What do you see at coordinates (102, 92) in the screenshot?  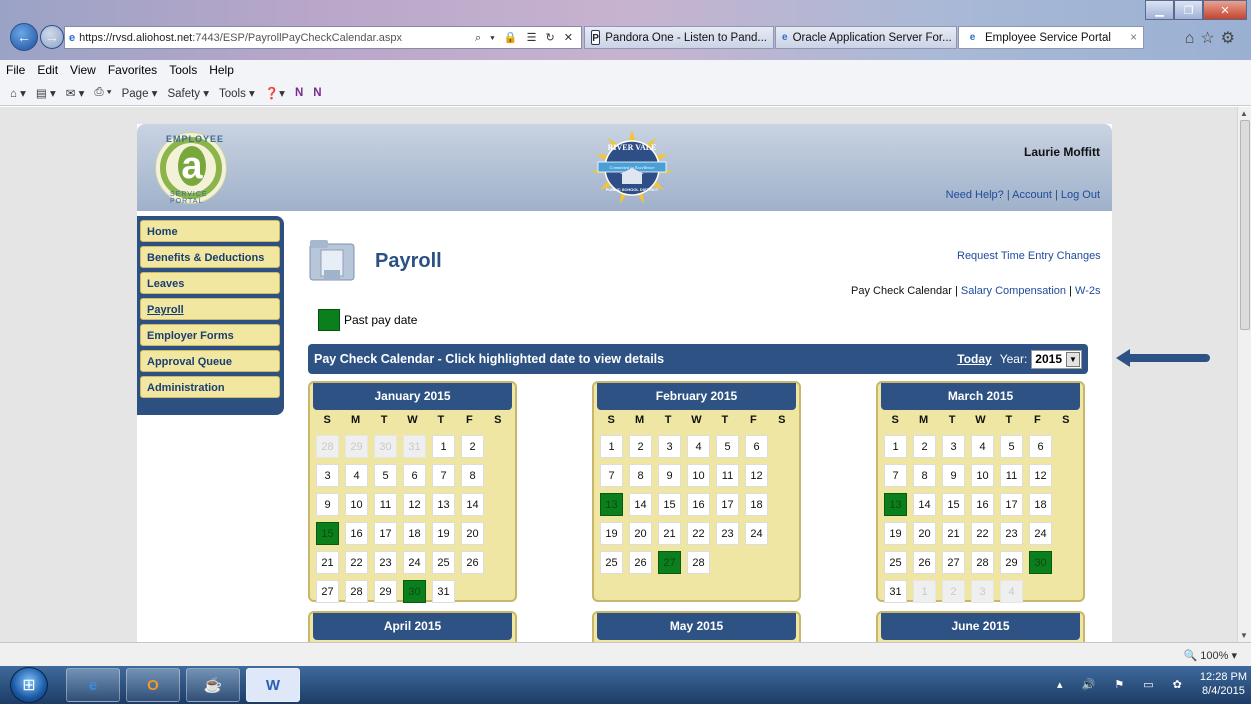 I see `print-icon: ⎙ ▾` at bounding box center [102, 92].